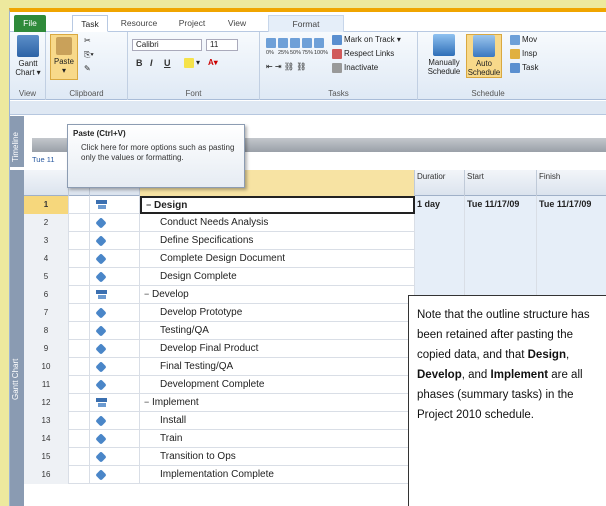 This screenshot has width=606, height=506. I want to click on tab-resource: Resource, so click(139, 23).